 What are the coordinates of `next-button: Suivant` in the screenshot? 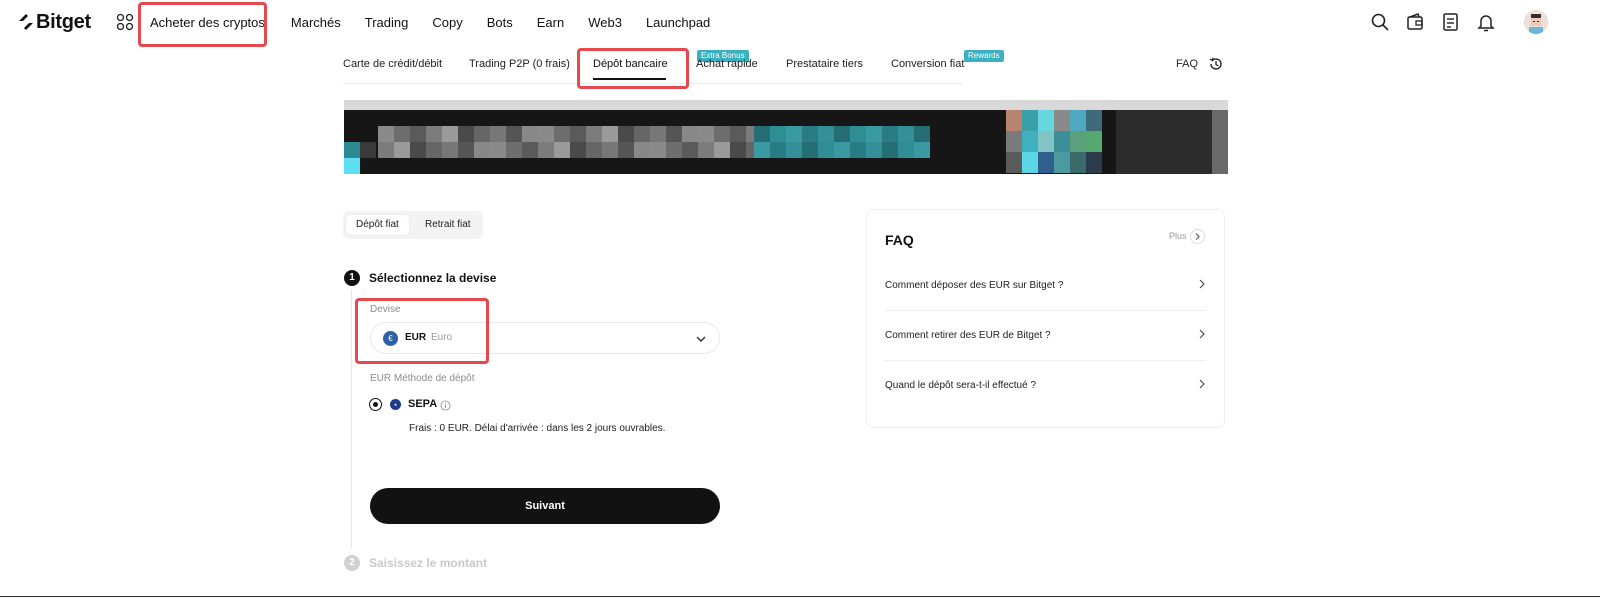 It's located at (545, 506).